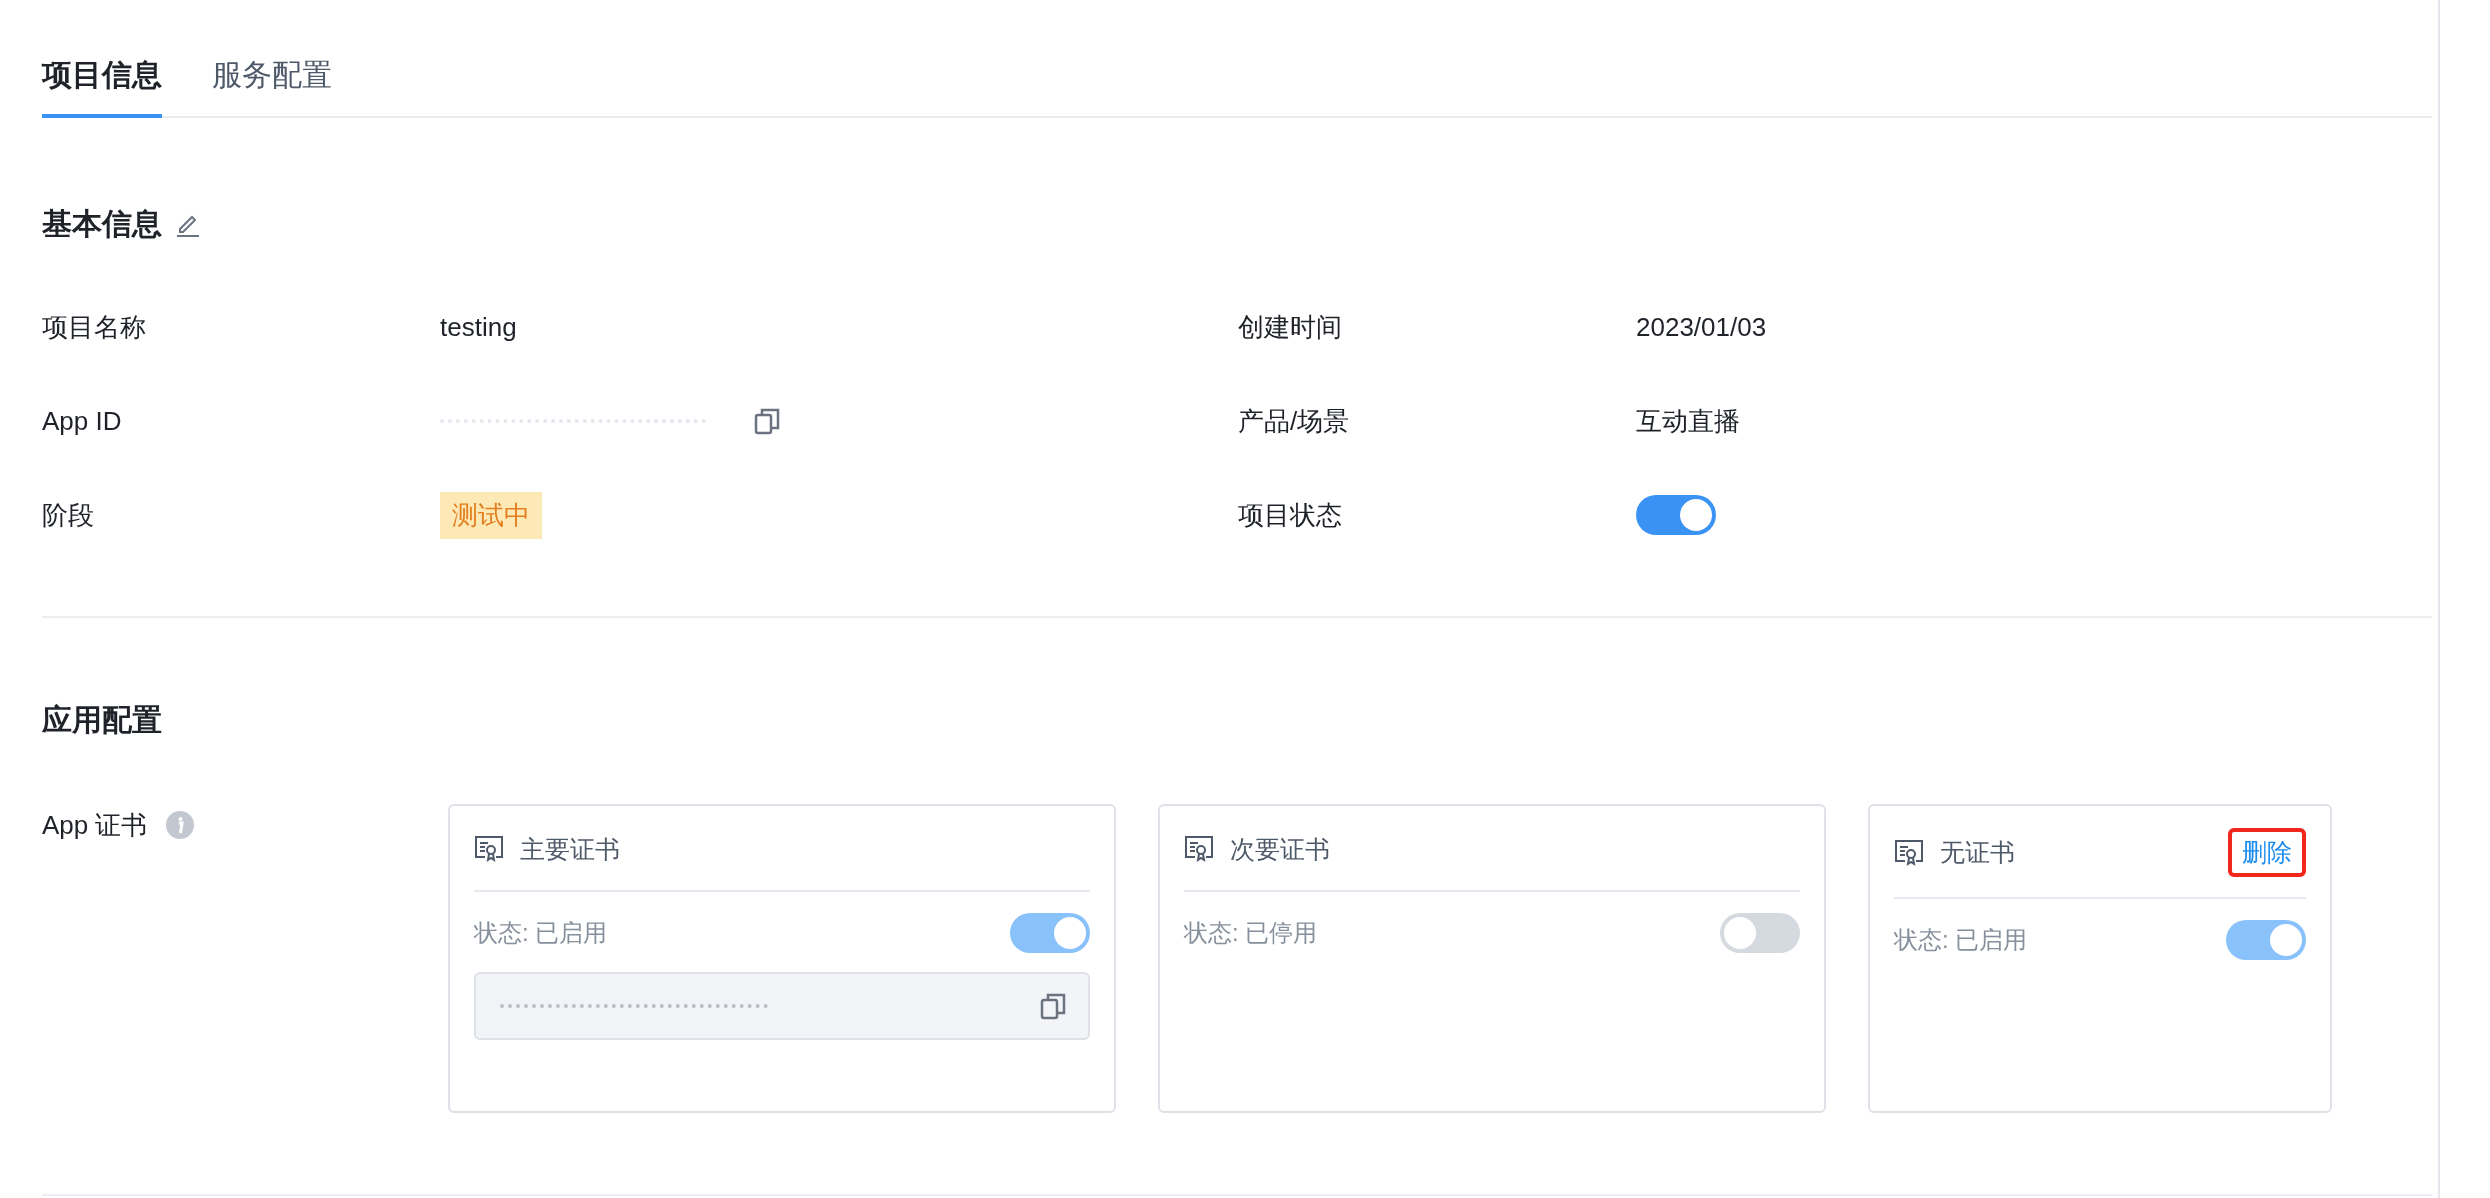  Describe the element at coordinates (272, 59) in the screenshot. I see `tab: 服务配置` at that location.